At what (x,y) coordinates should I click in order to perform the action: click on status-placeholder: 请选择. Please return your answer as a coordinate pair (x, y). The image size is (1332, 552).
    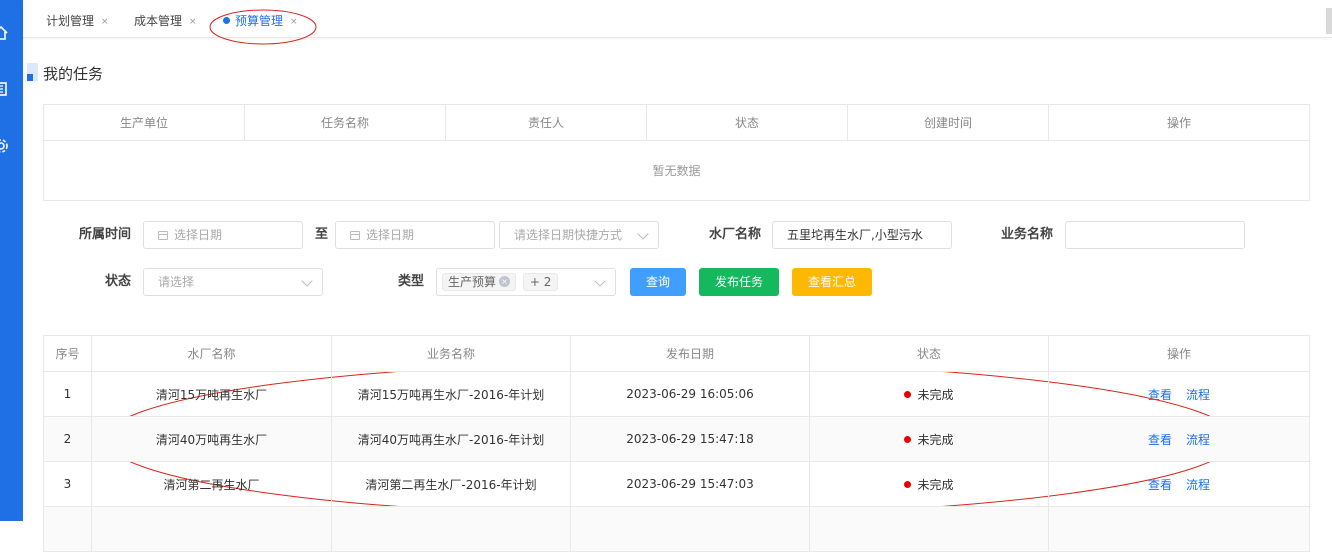
    Looking at the image, I should click on (176, 282).